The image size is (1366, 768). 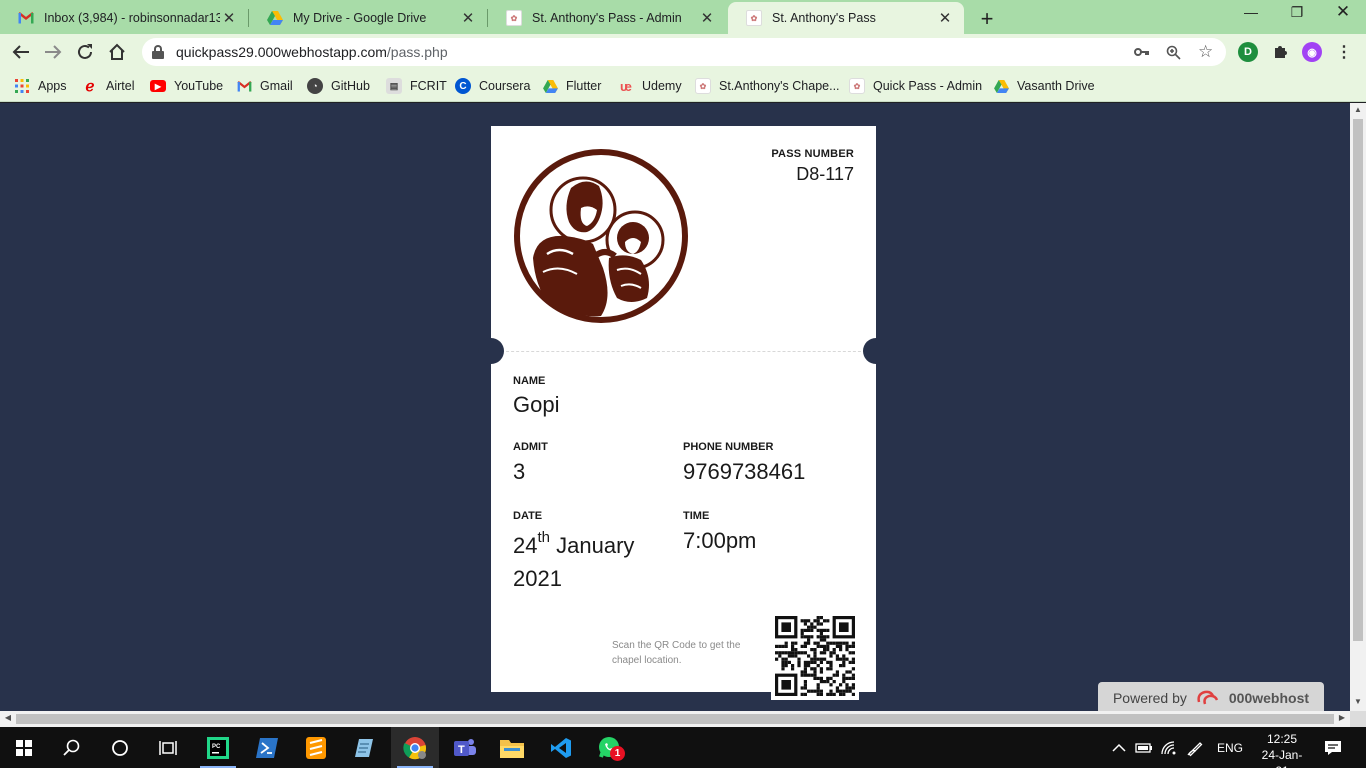 I want to click on windows-taskbar: PC T 1 ENG 12:25 24-Jan-21, so click(x=683, y=747).